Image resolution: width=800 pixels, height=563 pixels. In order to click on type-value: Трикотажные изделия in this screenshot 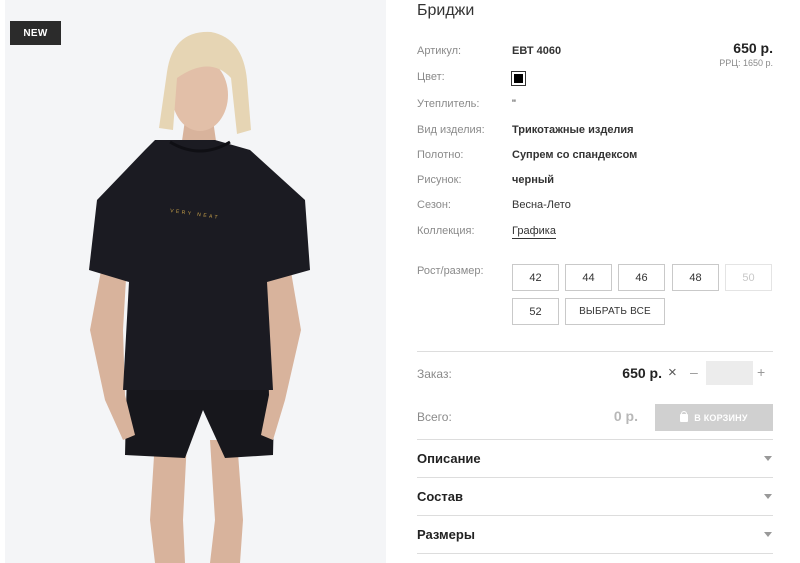, I will do `click(573, 130)`.